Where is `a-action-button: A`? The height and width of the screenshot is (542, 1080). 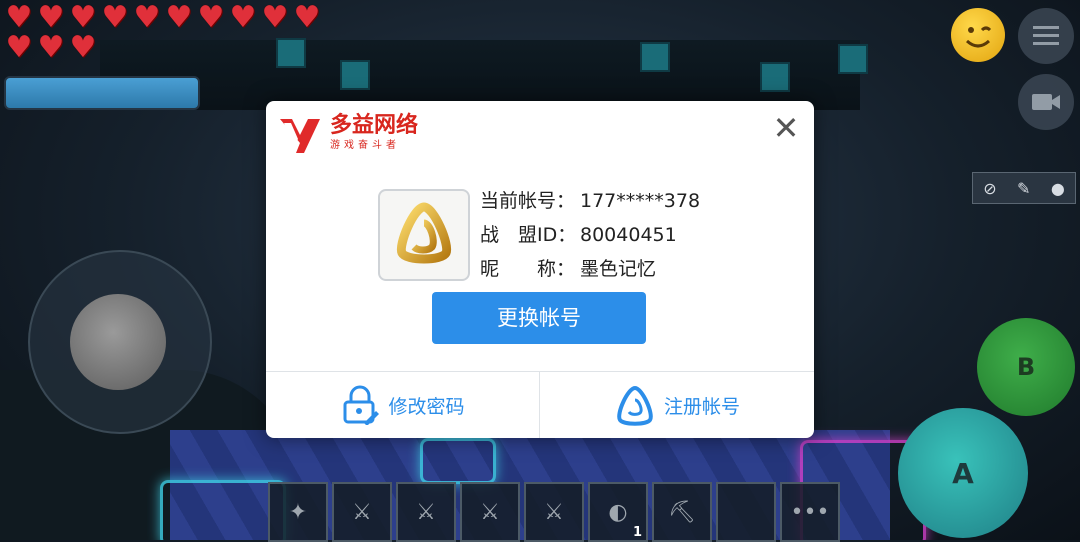
a-action-button: A is located at coordinates (963, 473).